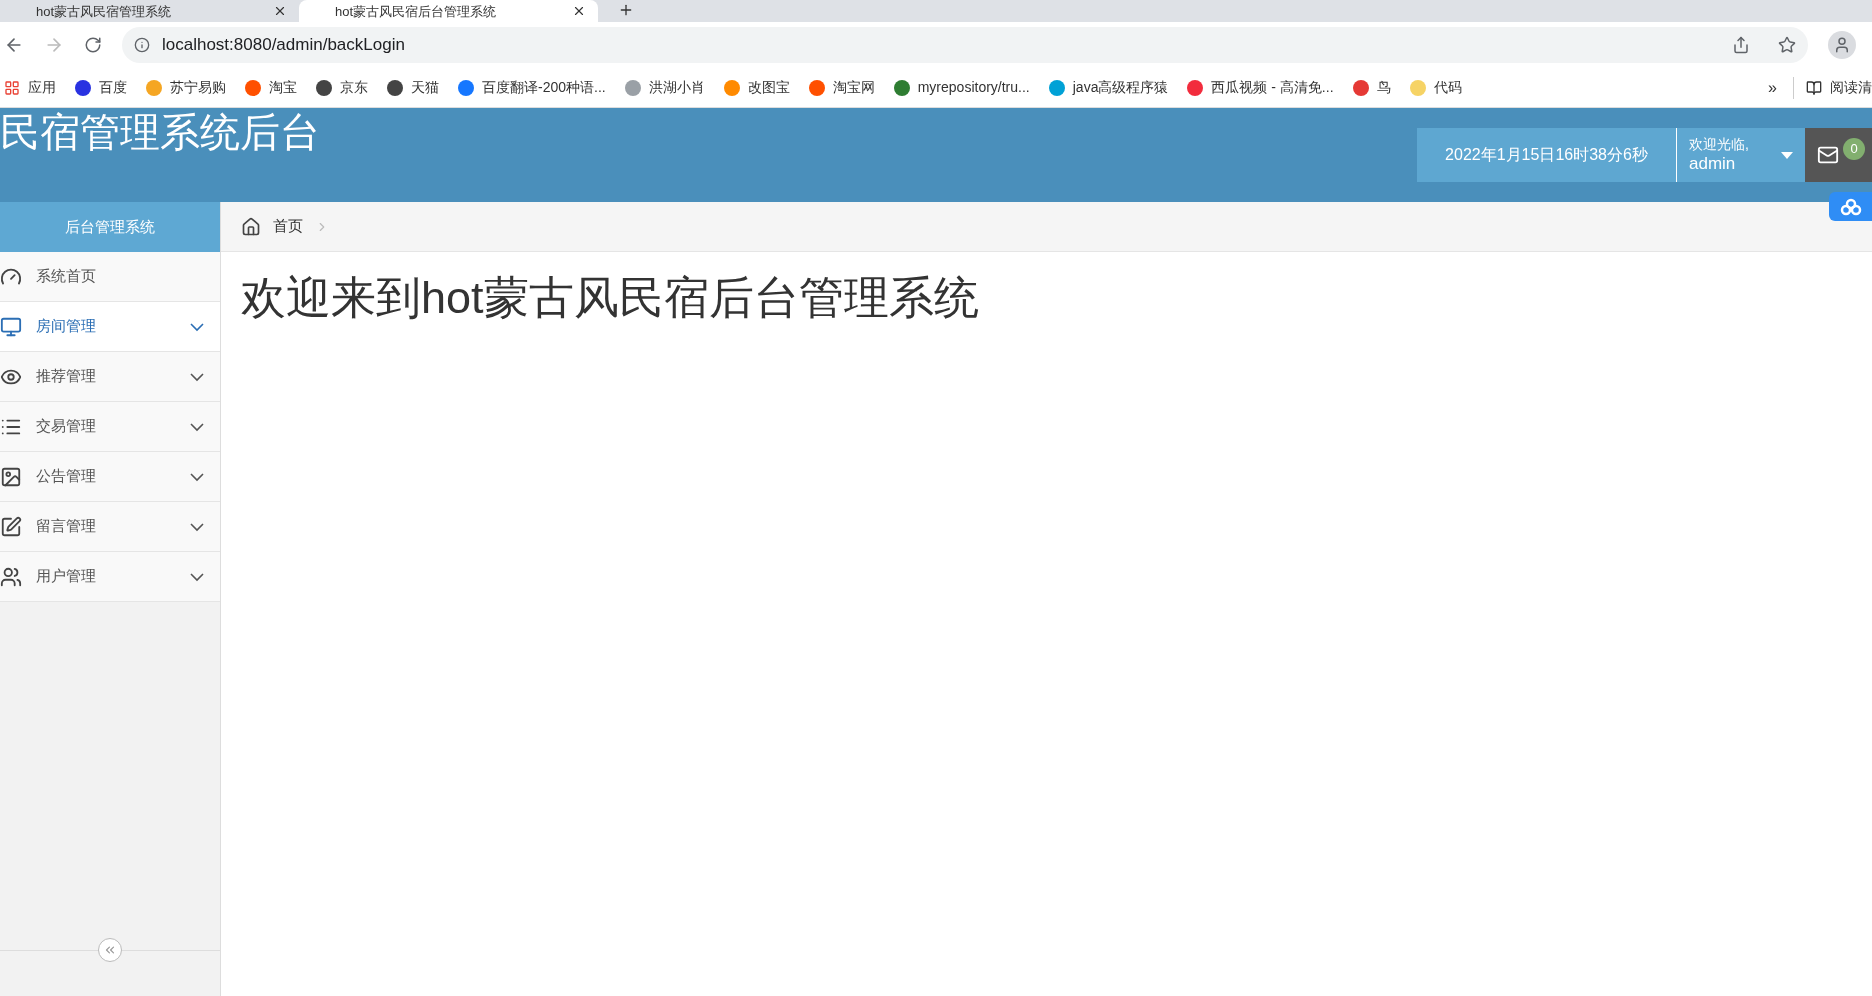 The image size is (1872, 996). I want to click on bookmark-item: 改图宝, so click(756, 87).